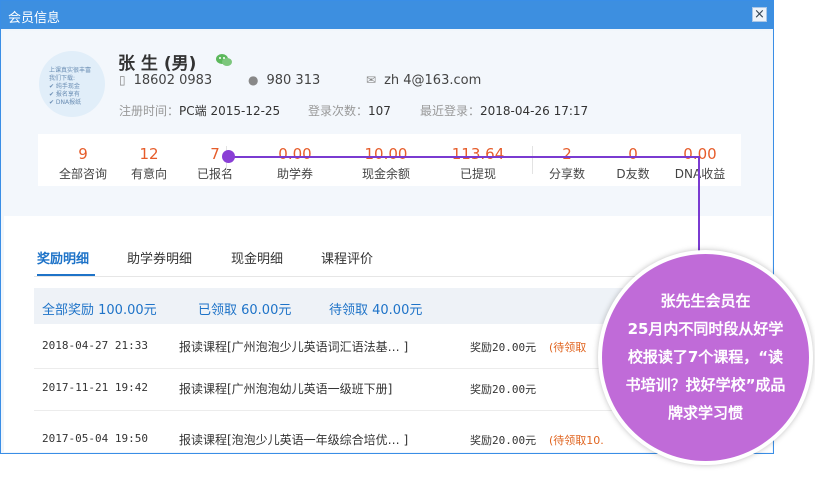 The image size is (815, 485). What do you see at coordinates (82, 174) in the screenshot?
I see `stat-label: 全部咨询` at bounding box center [82, 174].